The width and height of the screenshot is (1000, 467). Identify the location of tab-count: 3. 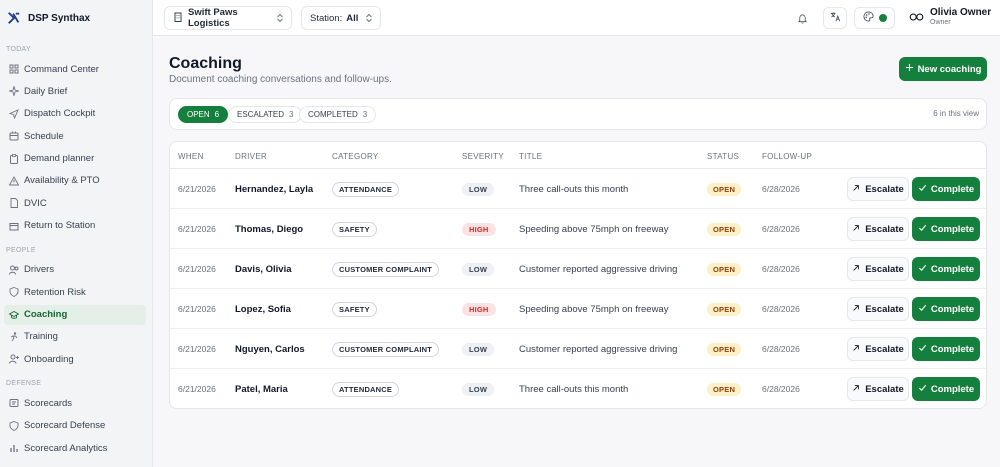
(365, 114).